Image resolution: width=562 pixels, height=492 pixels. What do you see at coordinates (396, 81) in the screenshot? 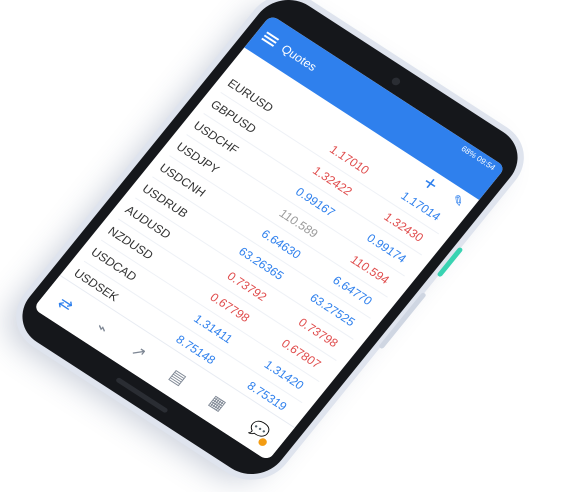
I see `front-camera` at bounding box center [396, 81].